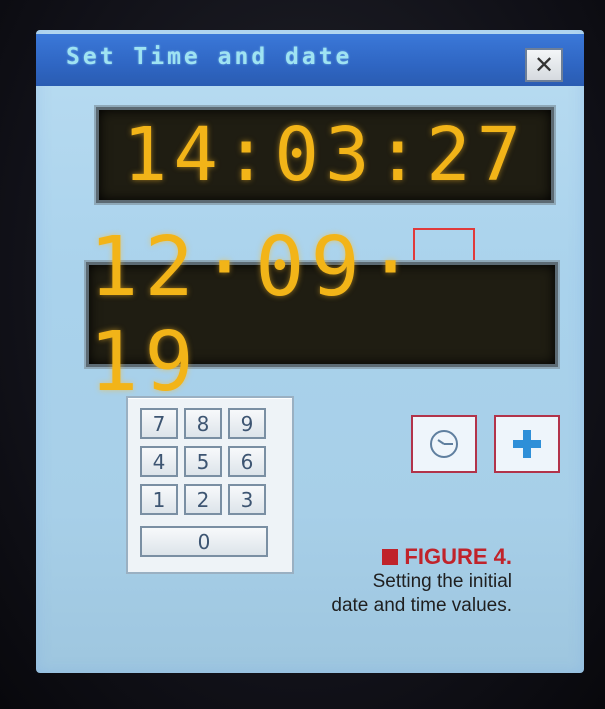 This screenshot has width=605, height=709. Describe the element at coordinates (458, 556) in the screenshot. I see `figure-label: FIGURE 4.` at that location.